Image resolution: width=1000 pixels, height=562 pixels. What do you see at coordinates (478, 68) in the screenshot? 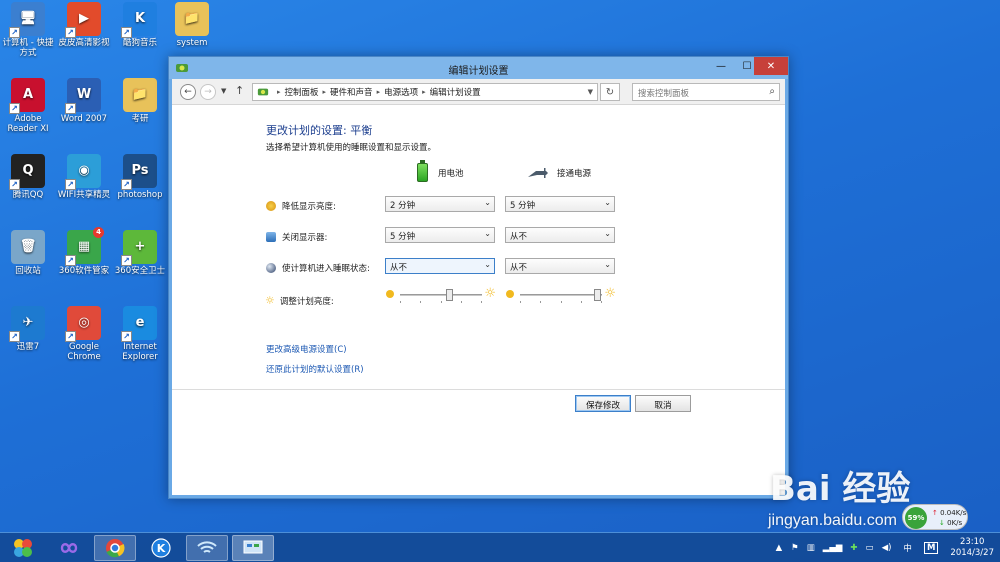
I see `title-bar: 编辑计划设置 — ☐ ✕` at bounding box center [478, 68].